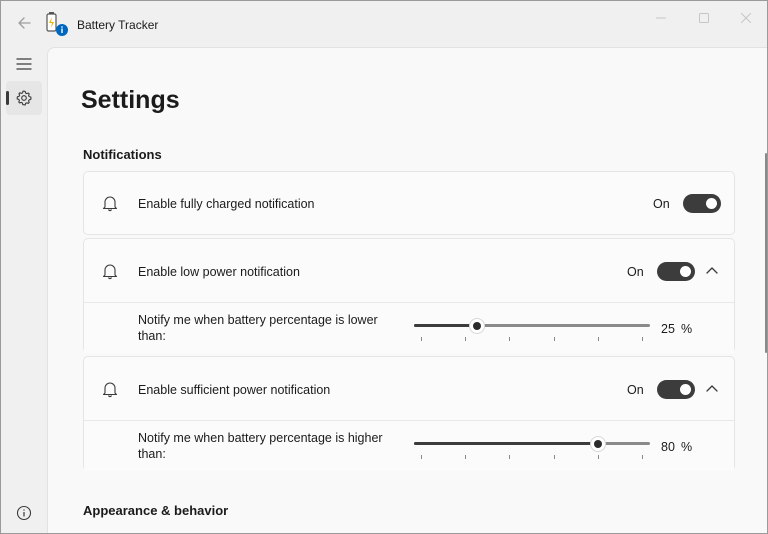 This screenshot has height=534, width=768. I want to click on sufficient-power-slider, so click(532, 450).